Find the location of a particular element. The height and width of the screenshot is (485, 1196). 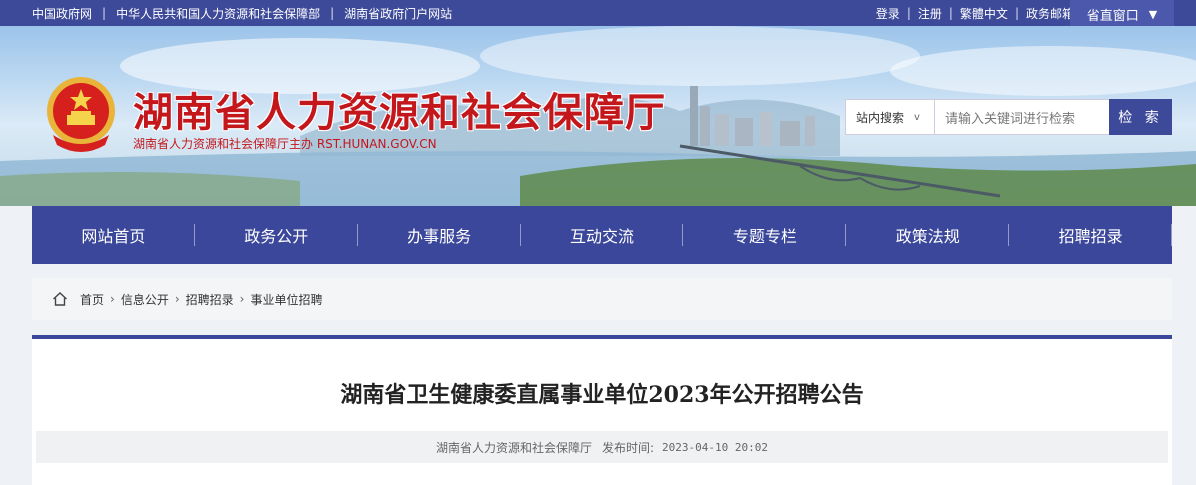

nav-item-home: 网站首页 is located at coordinates (113, 235).